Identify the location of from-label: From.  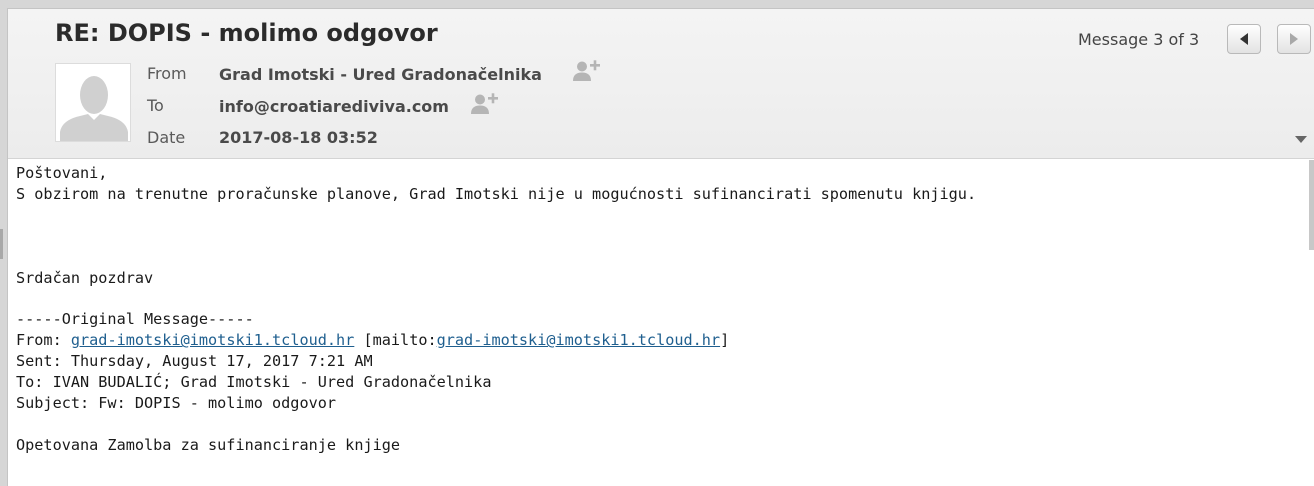
(167, 73).